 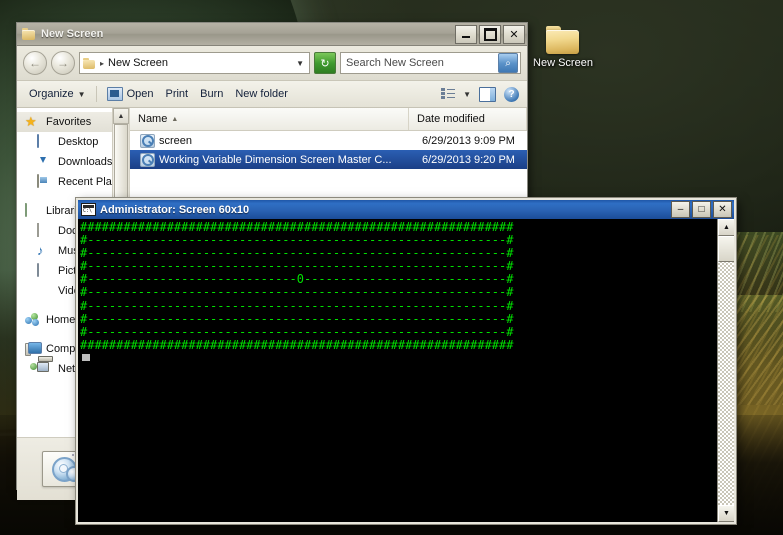 I want to click on new-folder-label: New folder, so click(x=261, y=94).